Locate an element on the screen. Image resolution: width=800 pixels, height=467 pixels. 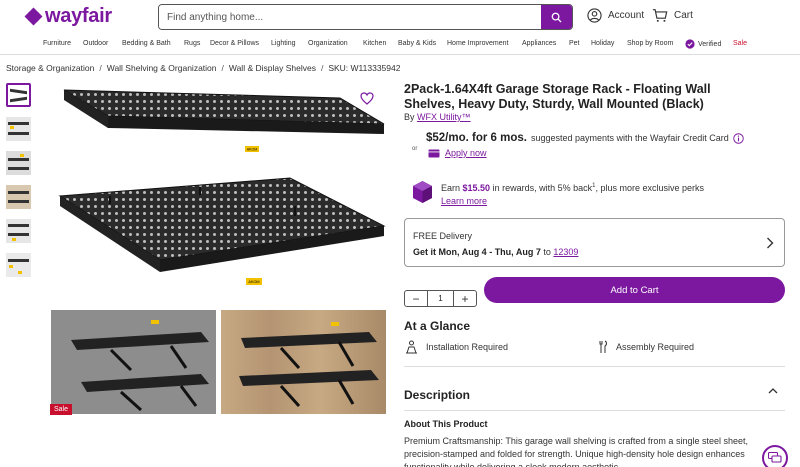
zip-code-link: 12309 is located at coordinates (565, 252).